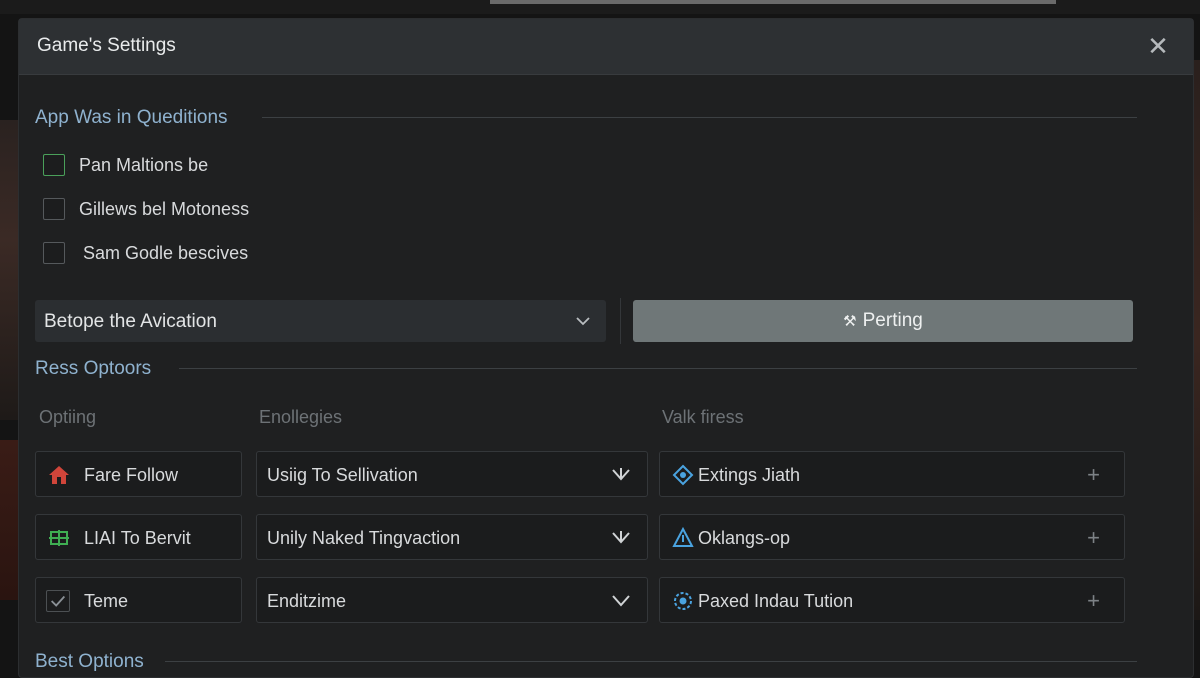  I want to click on checkbox-row-1: Pan Maltions be, so click(125, 165).